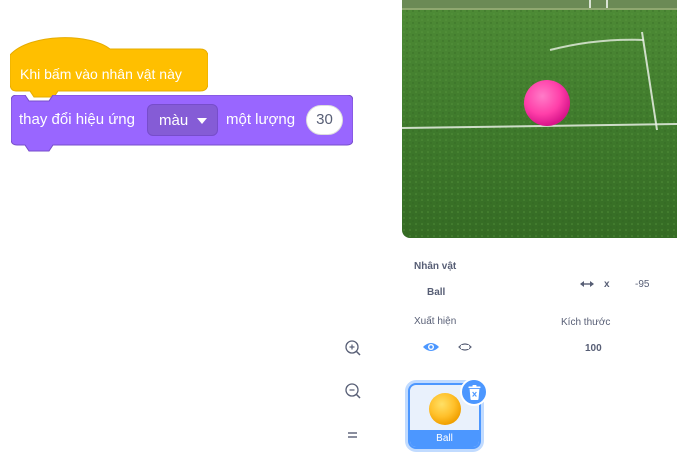  I want to click on ball-thumbnail-icon, so click(445, 409).